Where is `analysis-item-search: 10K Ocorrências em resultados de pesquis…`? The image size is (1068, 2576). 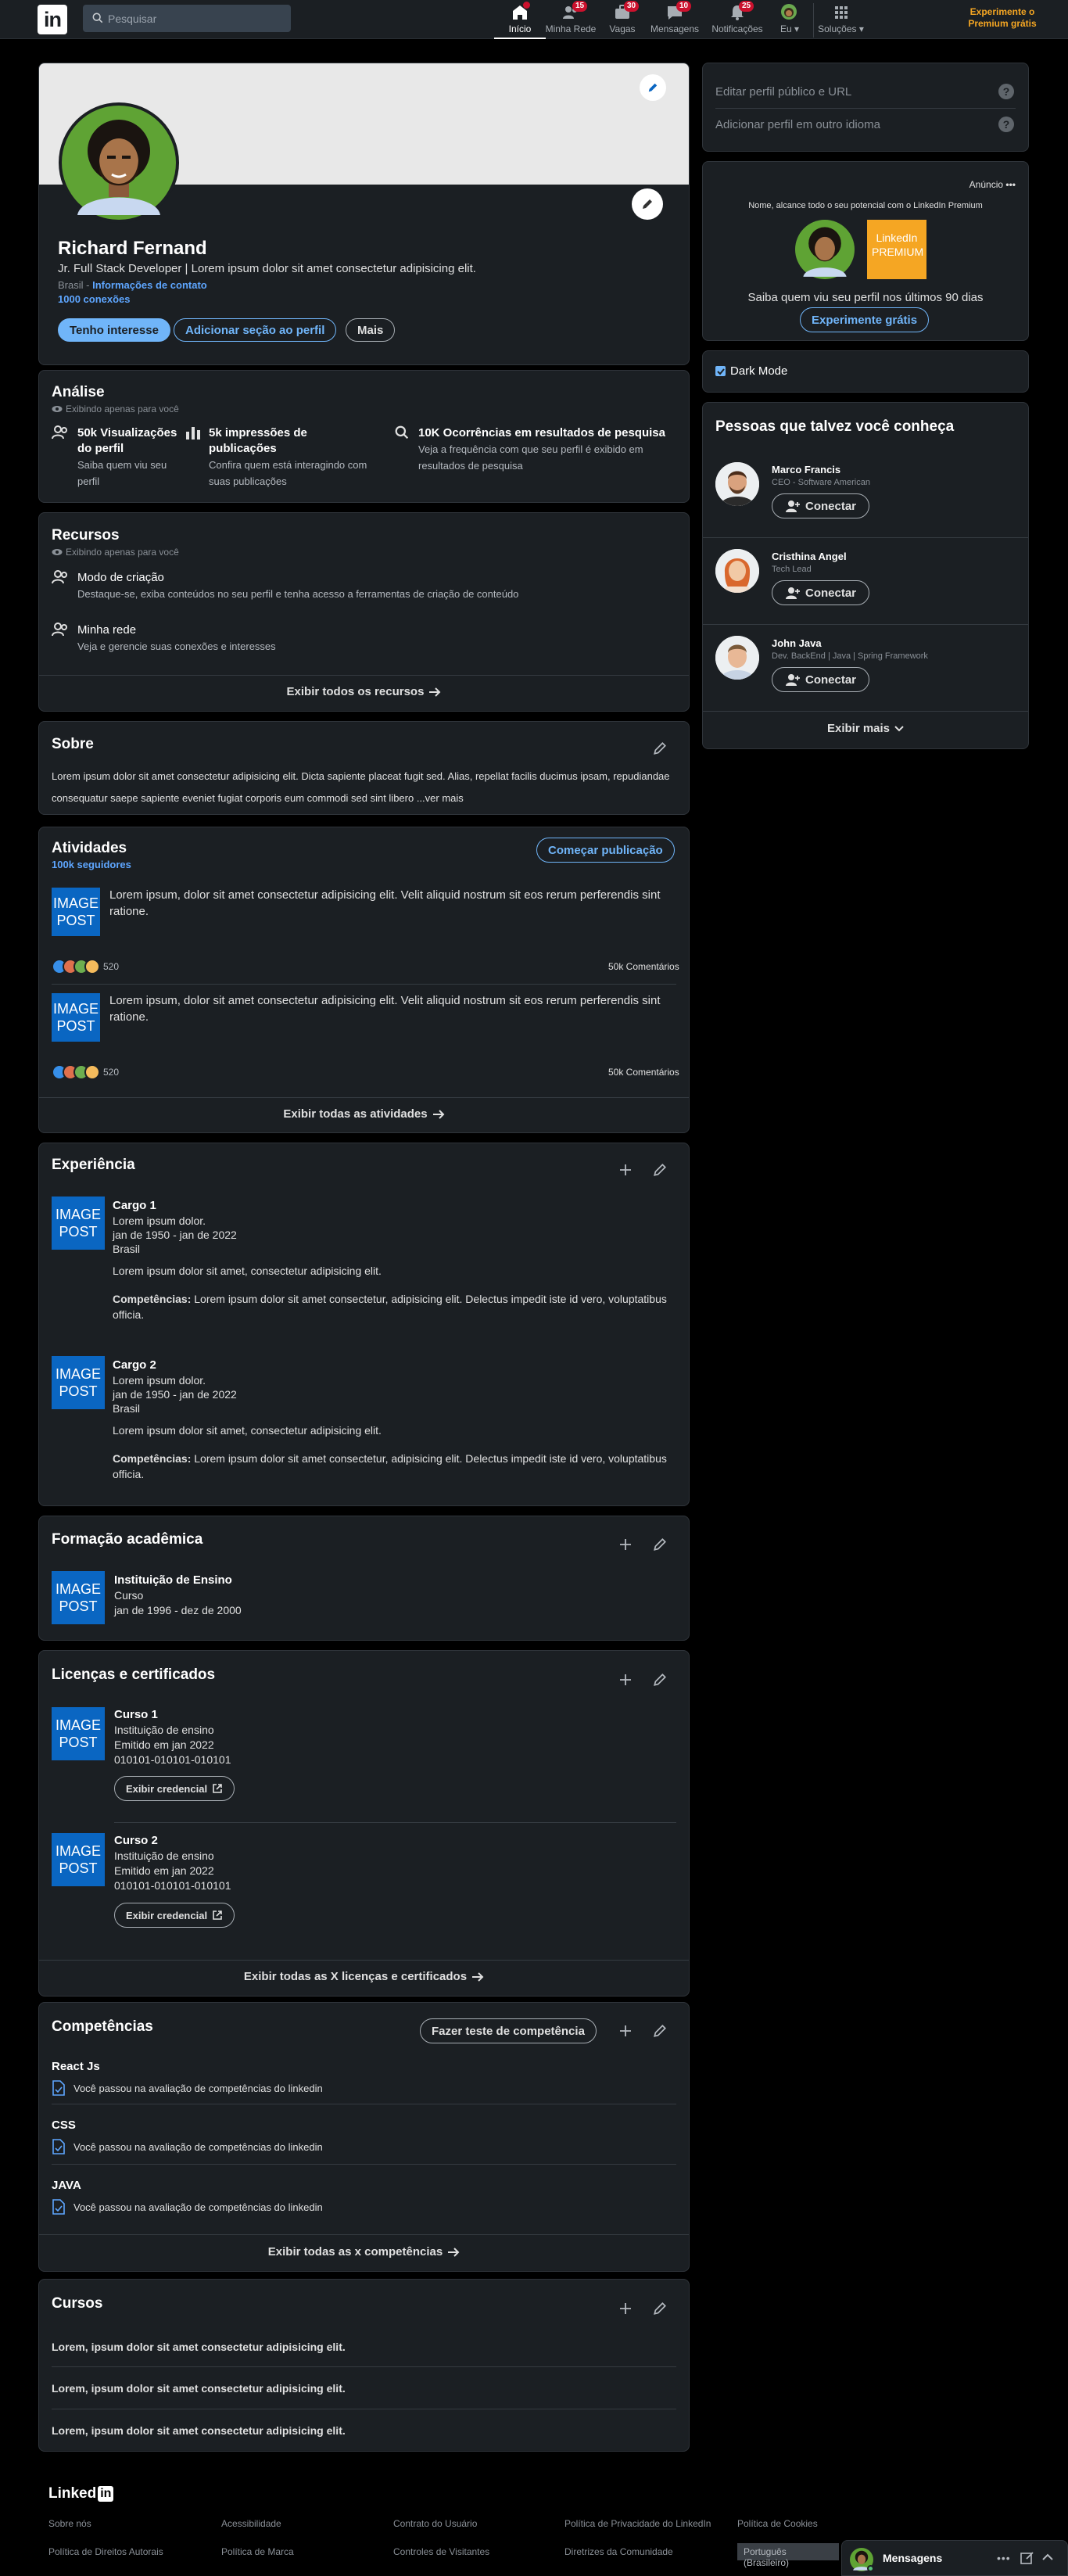
analysis-item-search: 10K Ocorrências em resultados de pesquis… is located at coordinates (535, 449).